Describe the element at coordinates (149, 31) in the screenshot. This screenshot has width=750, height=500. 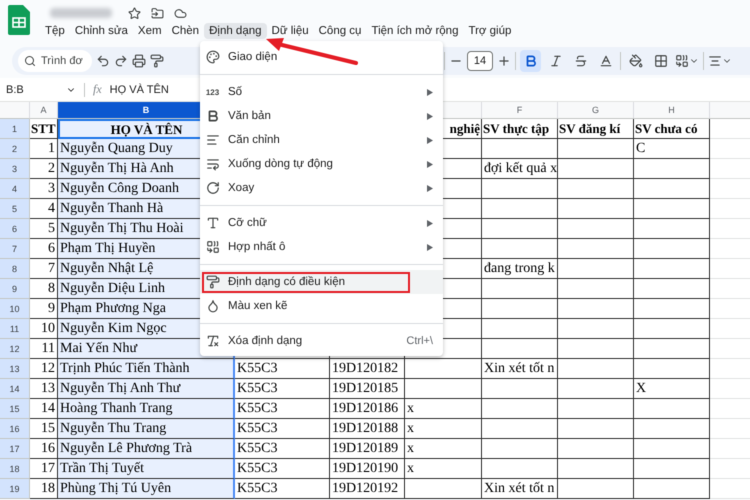
I see `menu-item: Xem` at that location.